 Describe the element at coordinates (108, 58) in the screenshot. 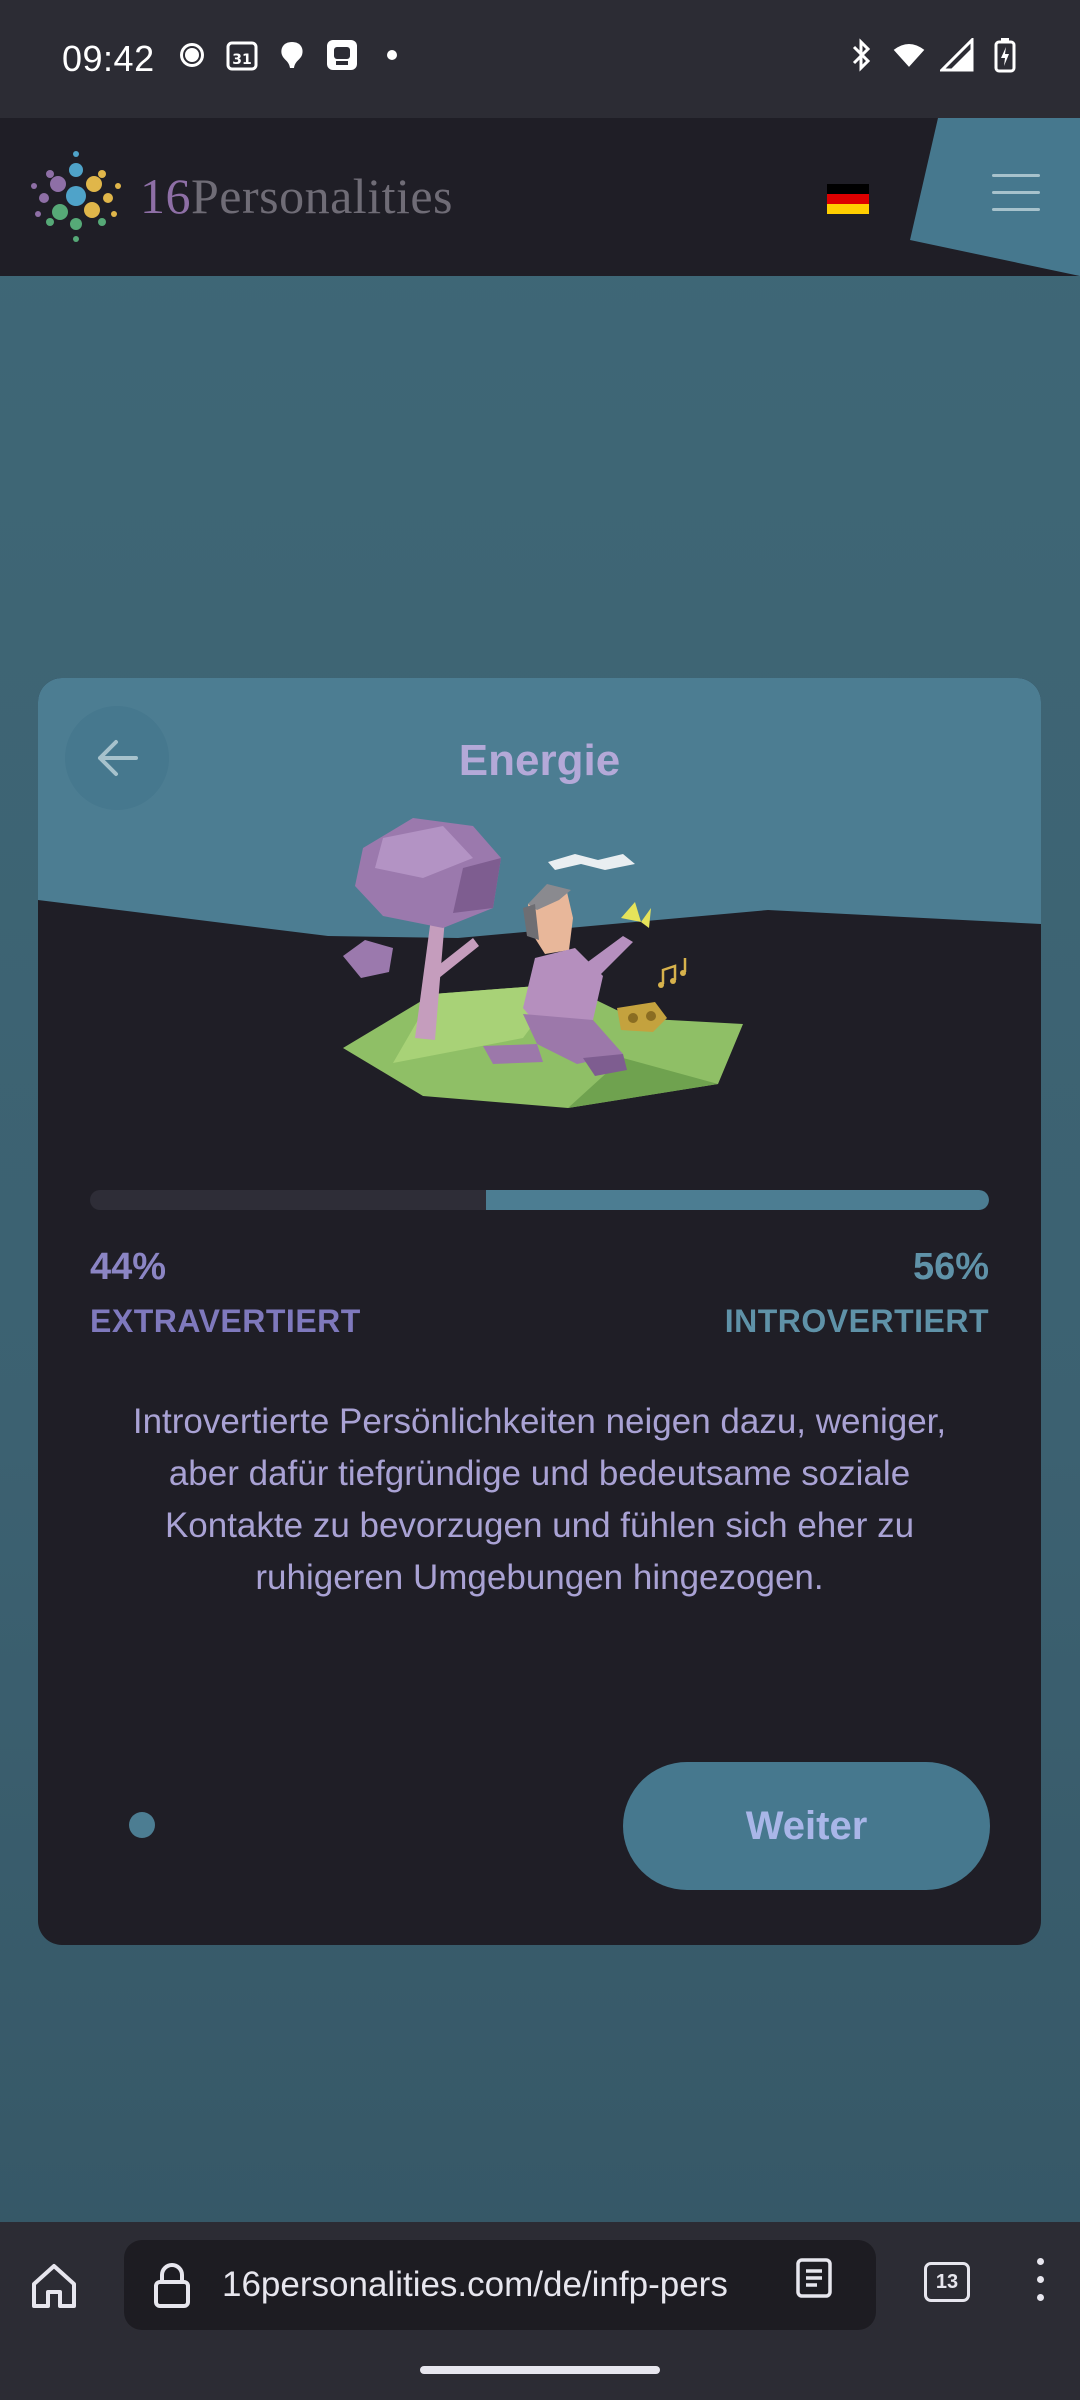

I see `status-time: 09:42` at that location.